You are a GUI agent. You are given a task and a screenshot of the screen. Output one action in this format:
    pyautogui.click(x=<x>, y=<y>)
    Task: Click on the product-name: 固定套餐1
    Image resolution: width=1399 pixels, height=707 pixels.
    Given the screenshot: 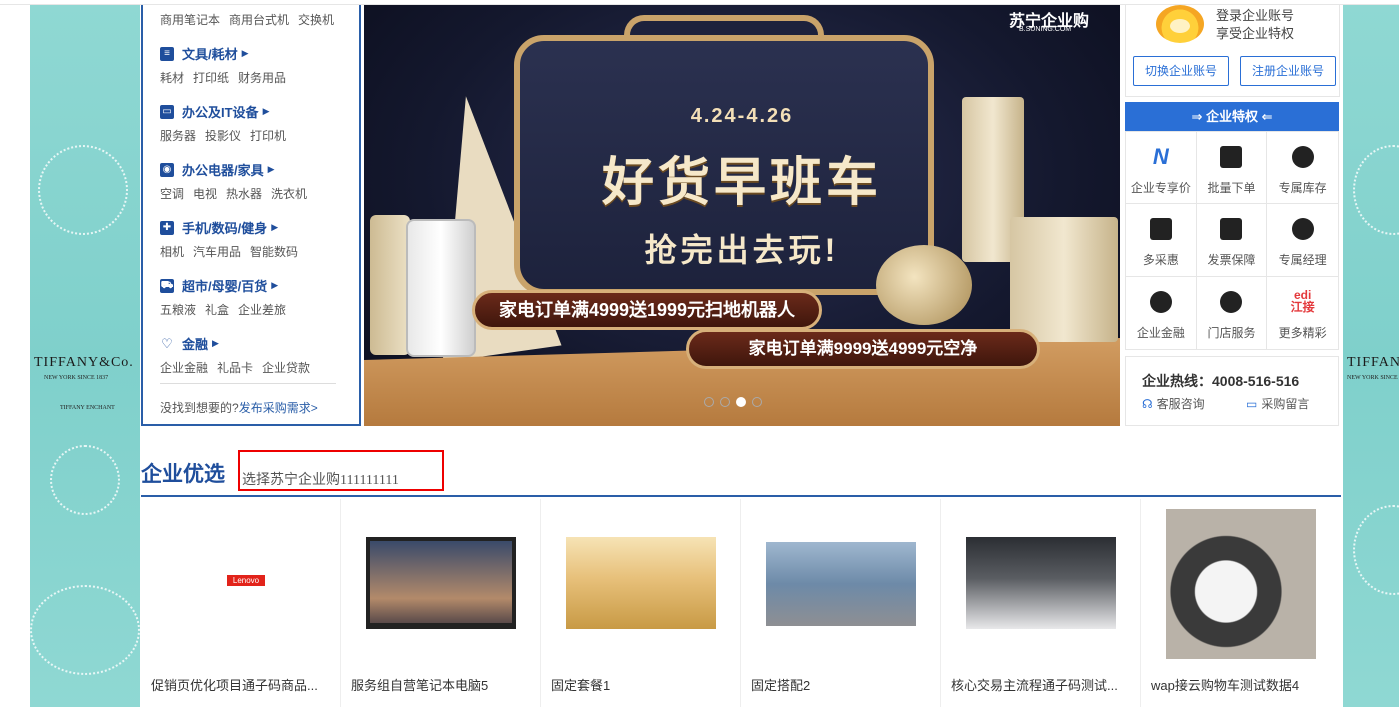 What is the action you would take?
    pyautogui.click(x=642, y=684)
    